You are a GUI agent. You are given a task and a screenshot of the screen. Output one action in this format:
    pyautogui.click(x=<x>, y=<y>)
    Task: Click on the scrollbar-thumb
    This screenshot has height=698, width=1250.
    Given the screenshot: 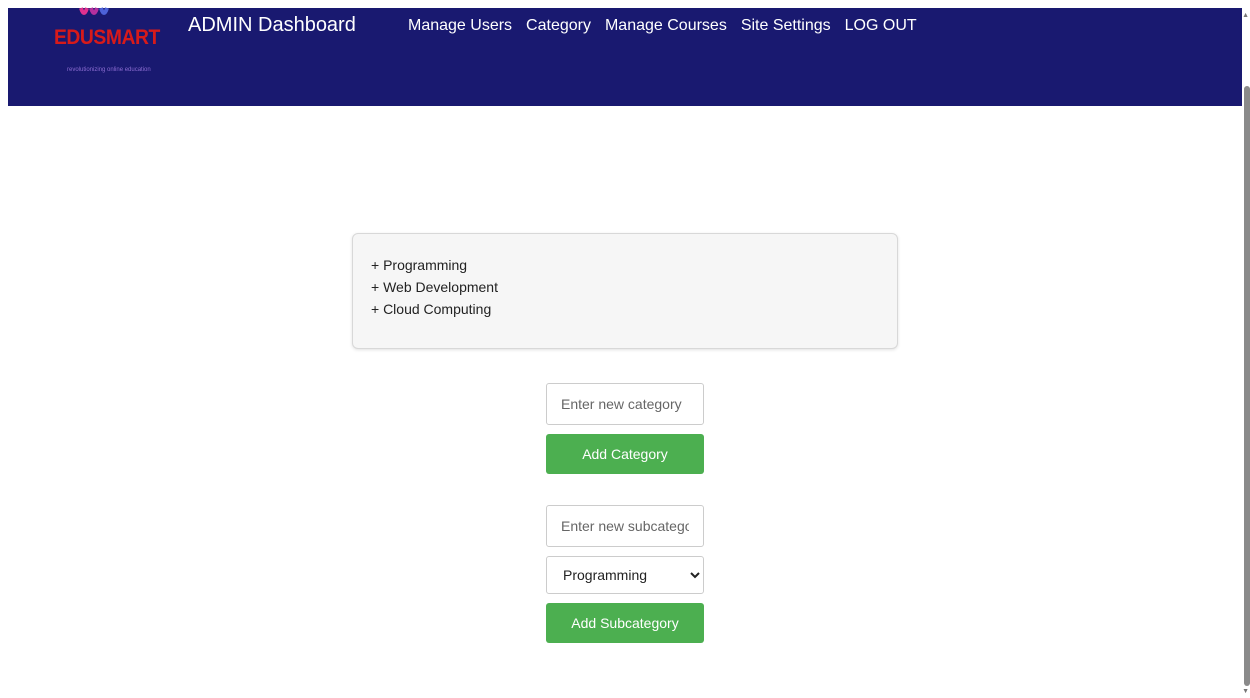 What is the action you would take?
    pyautogui.click(x=1247, y=386)
    